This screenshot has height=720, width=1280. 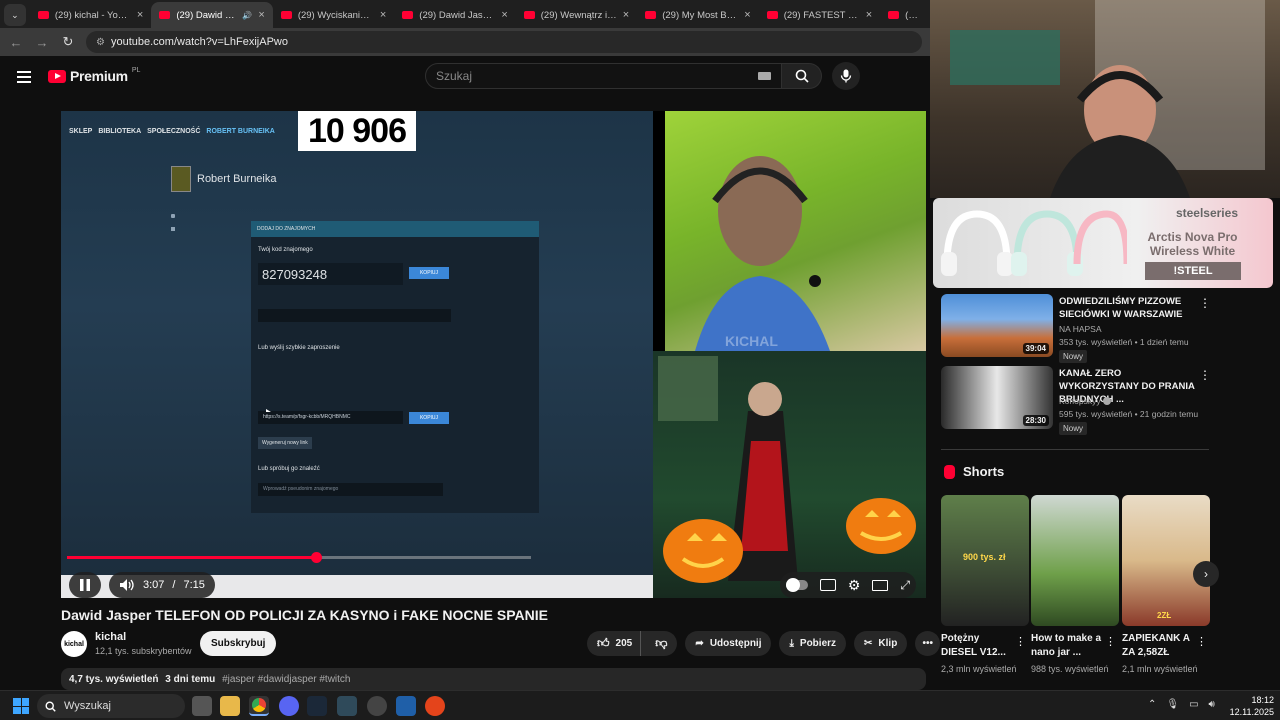 What do you see at coordinates (289, 706) in the screenshot?
I see `discord-icon` at bounding box center [289, 706].